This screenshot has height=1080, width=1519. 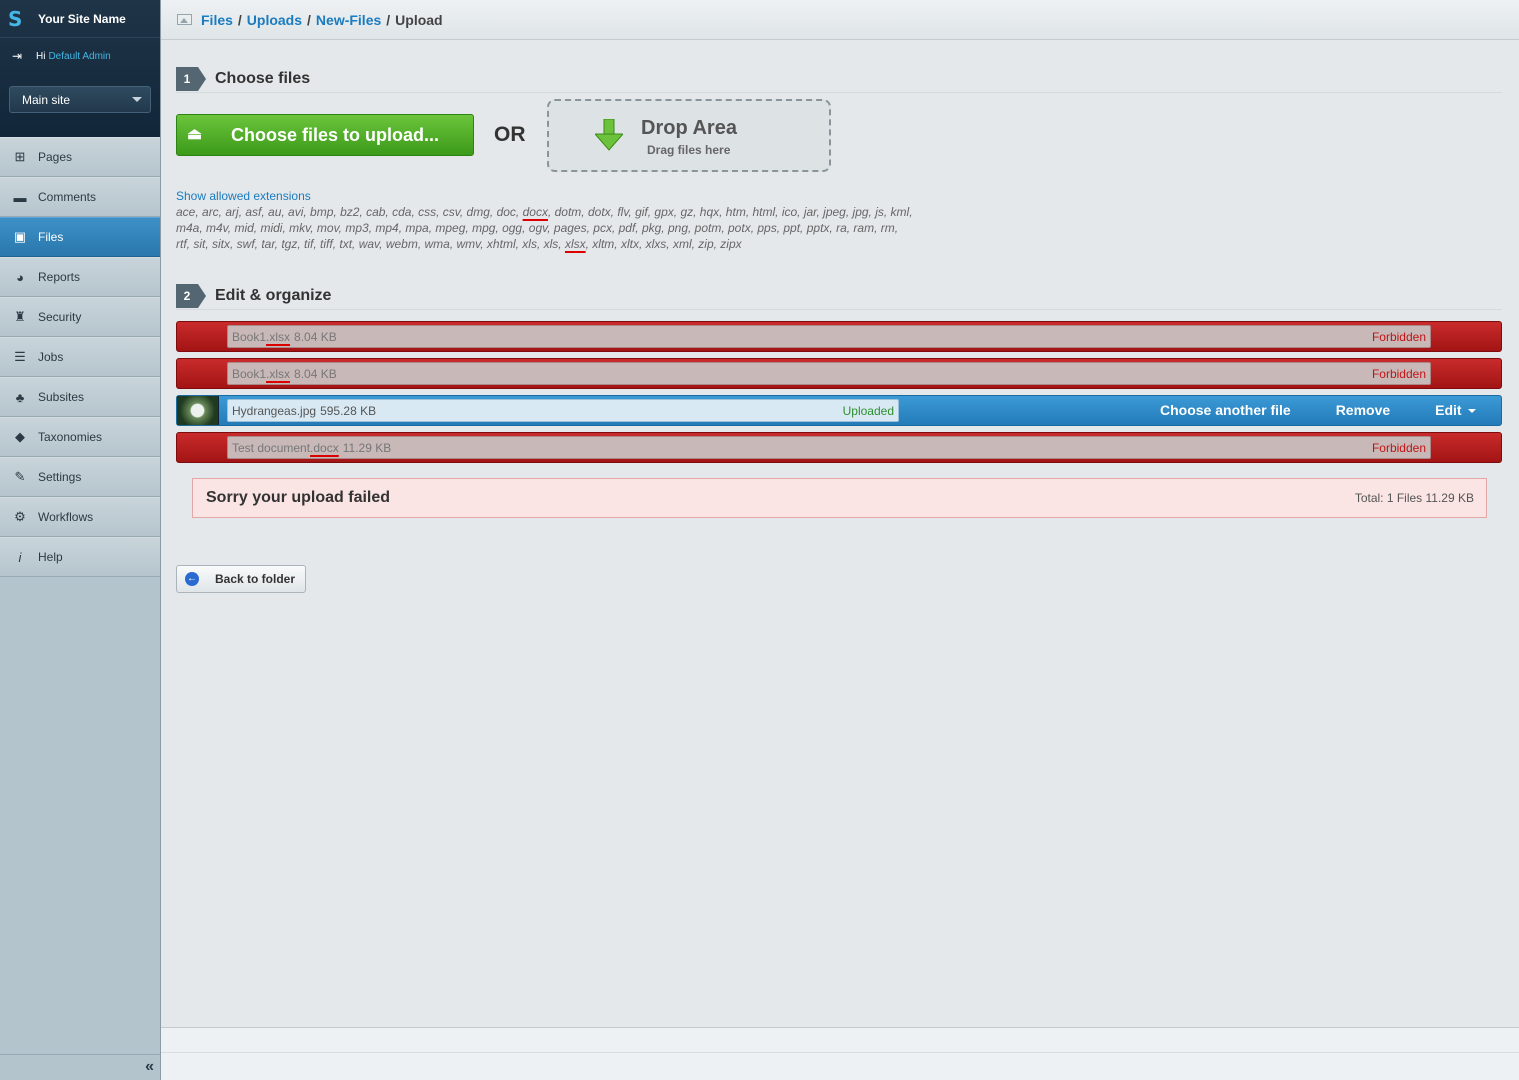 I want to click on extensions-highlight: xlsx, so click(x=575, y=244).